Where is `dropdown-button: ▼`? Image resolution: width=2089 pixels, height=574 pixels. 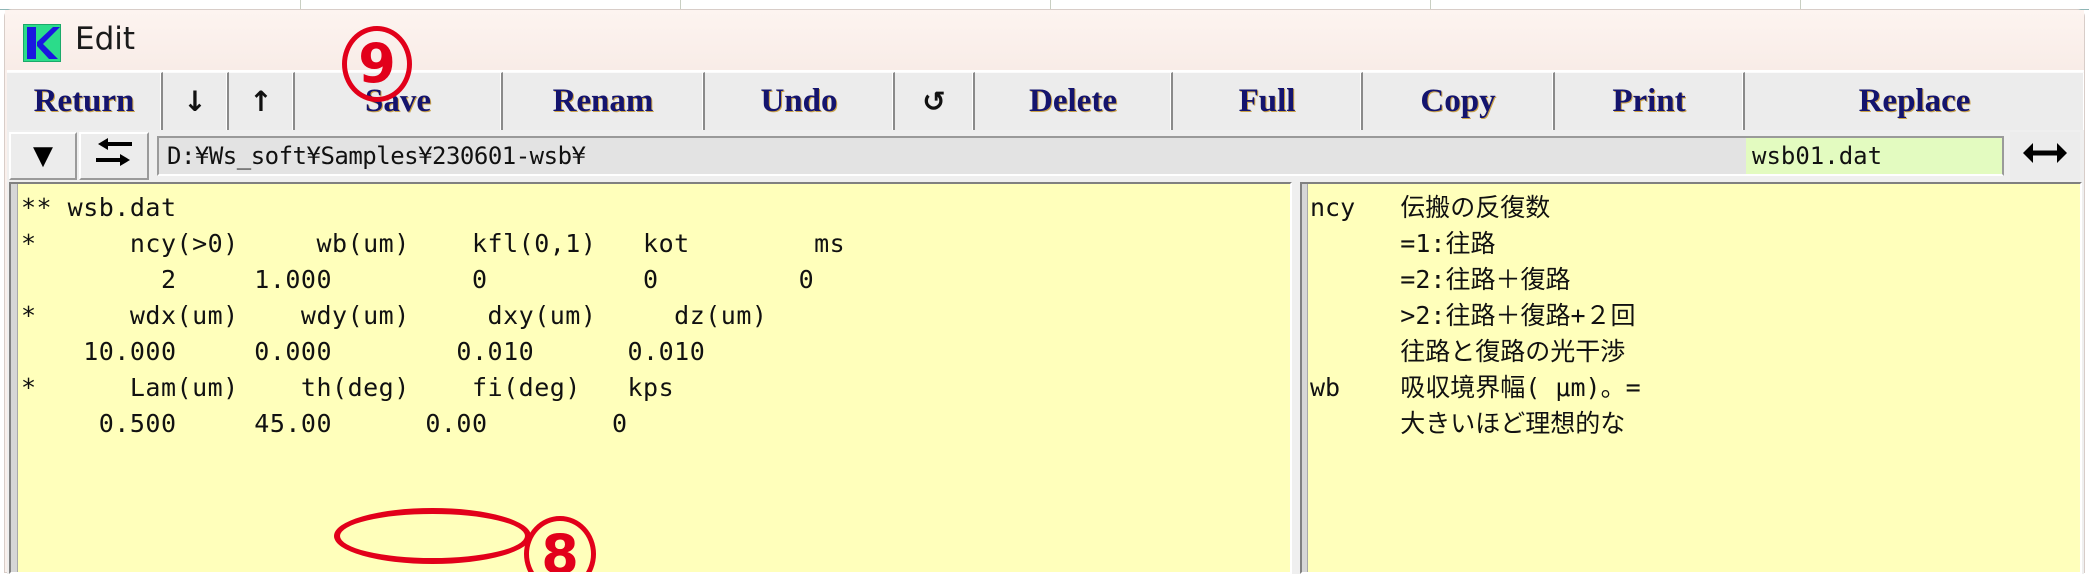
dropdown-button: ▼ is located at coordinates (43, 156).